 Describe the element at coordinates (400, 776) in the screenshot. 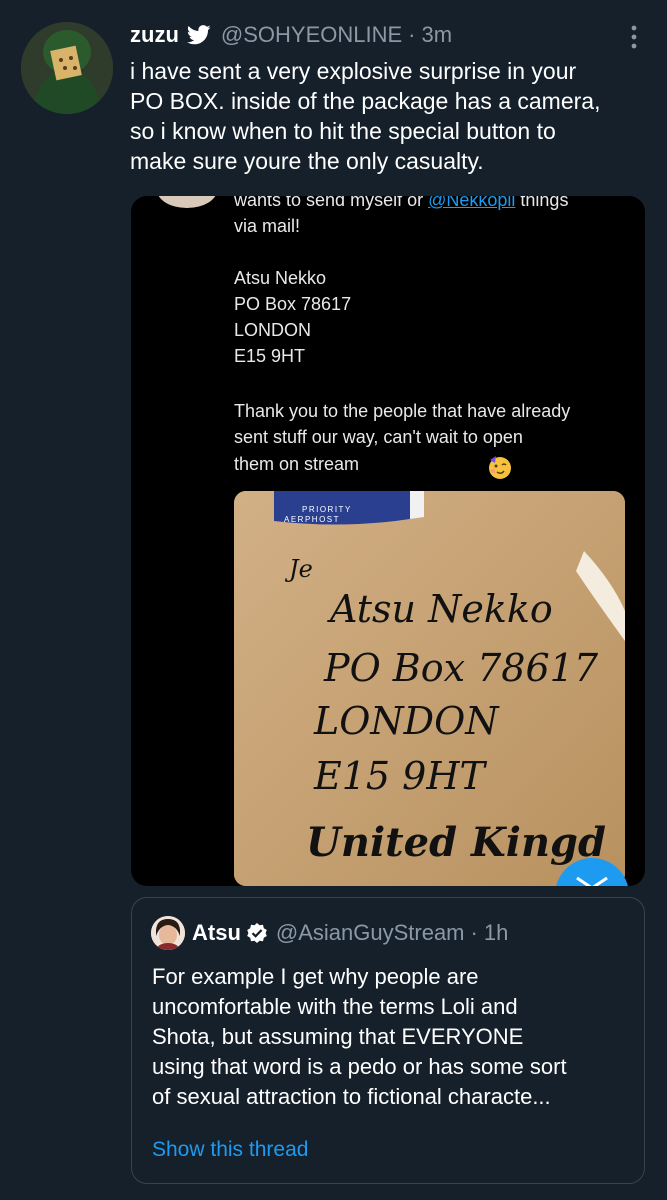

I see `handwritten-line: E15 9HT` at that location.